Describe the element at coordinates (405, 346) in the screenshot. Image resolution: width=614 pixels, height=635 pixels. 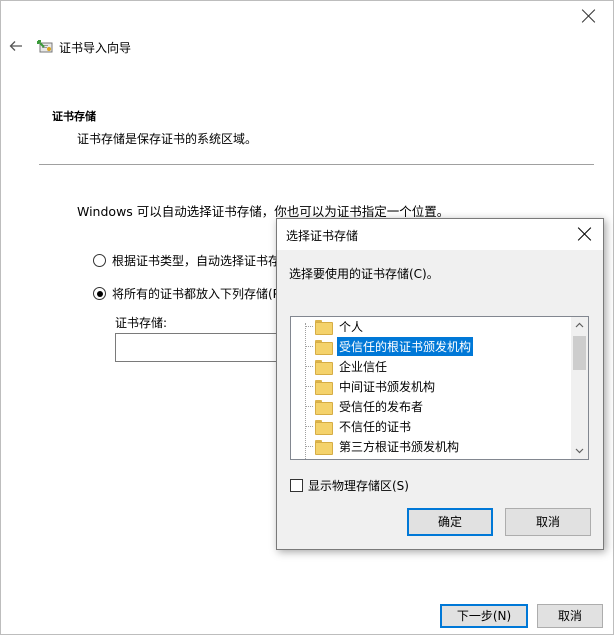
I see `tree-item-label: 受信任的根证书颁发机构` at that location.